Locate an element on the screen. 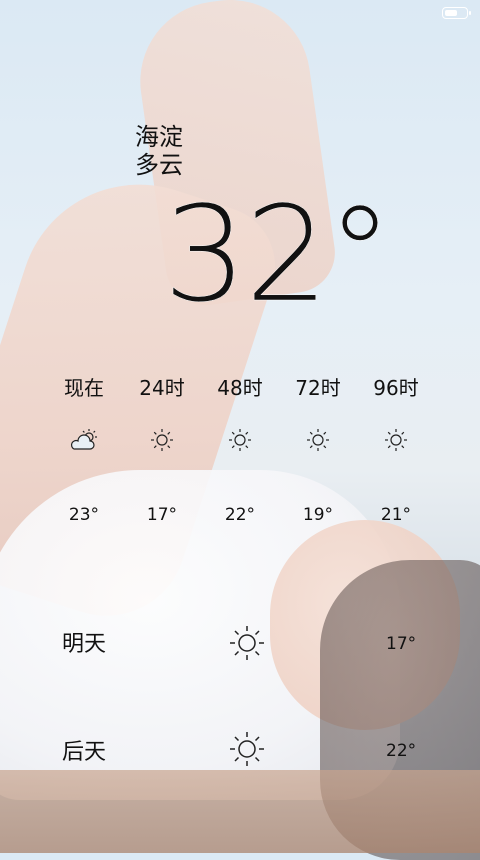 The height and width of the screenshot is (860, 480). forecast-day-label: 后天 is located at coordinates (84, 752).